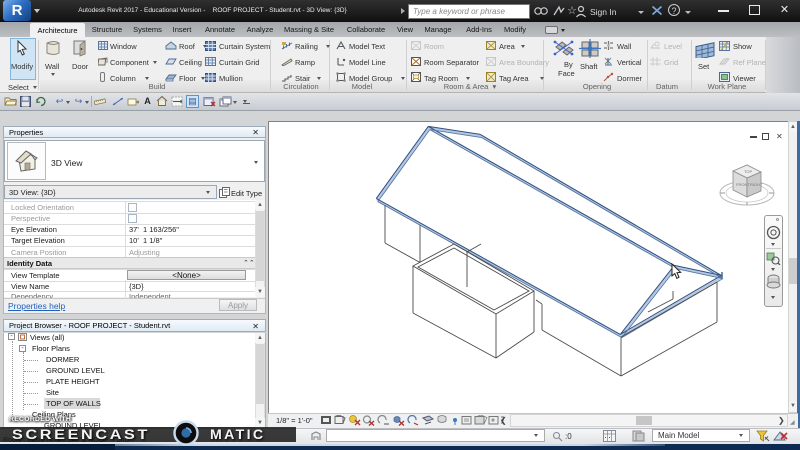 This screenshot has width=800, height=450. I want to click on svg-text: RIGHT, so click(756, 184).